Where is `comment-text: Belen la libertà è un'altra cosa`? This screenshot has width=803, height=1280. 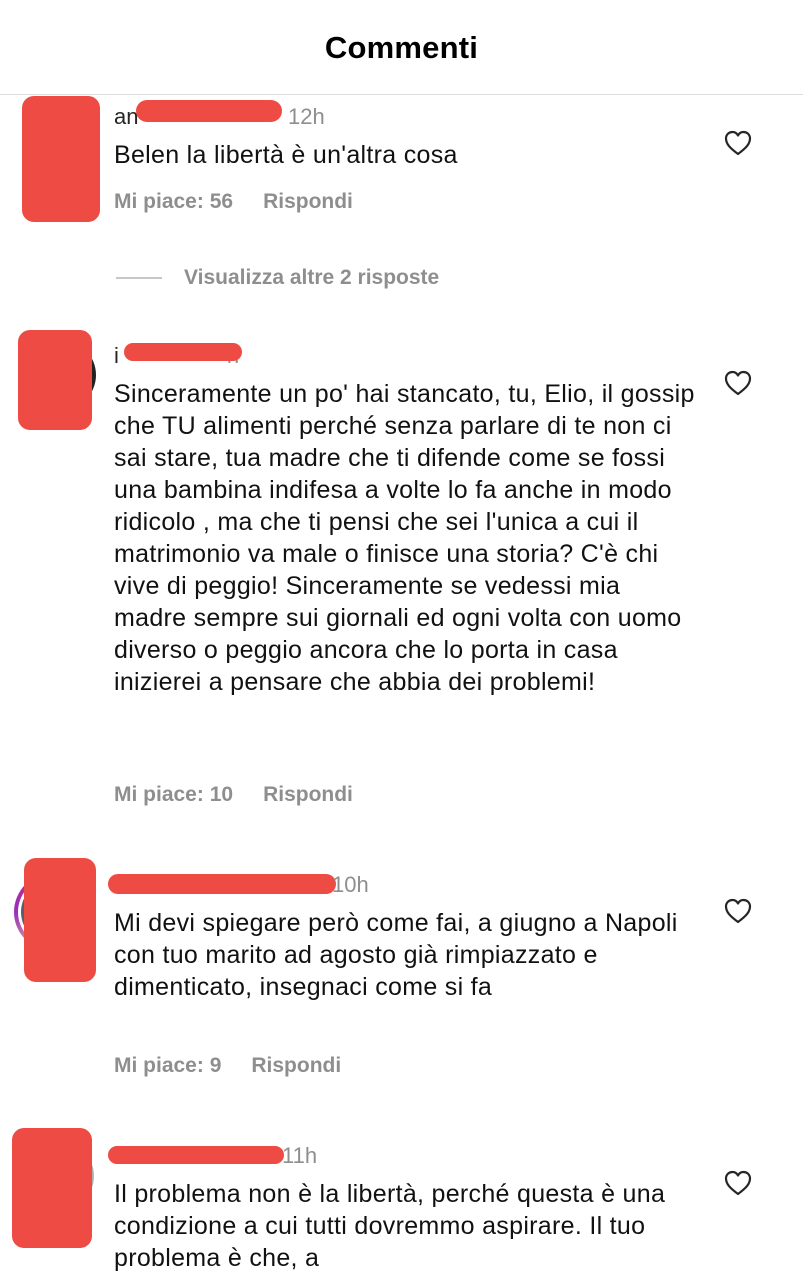
comment-text: Belen la libertà è un'altra cosa is located at coordinates (286, 155).